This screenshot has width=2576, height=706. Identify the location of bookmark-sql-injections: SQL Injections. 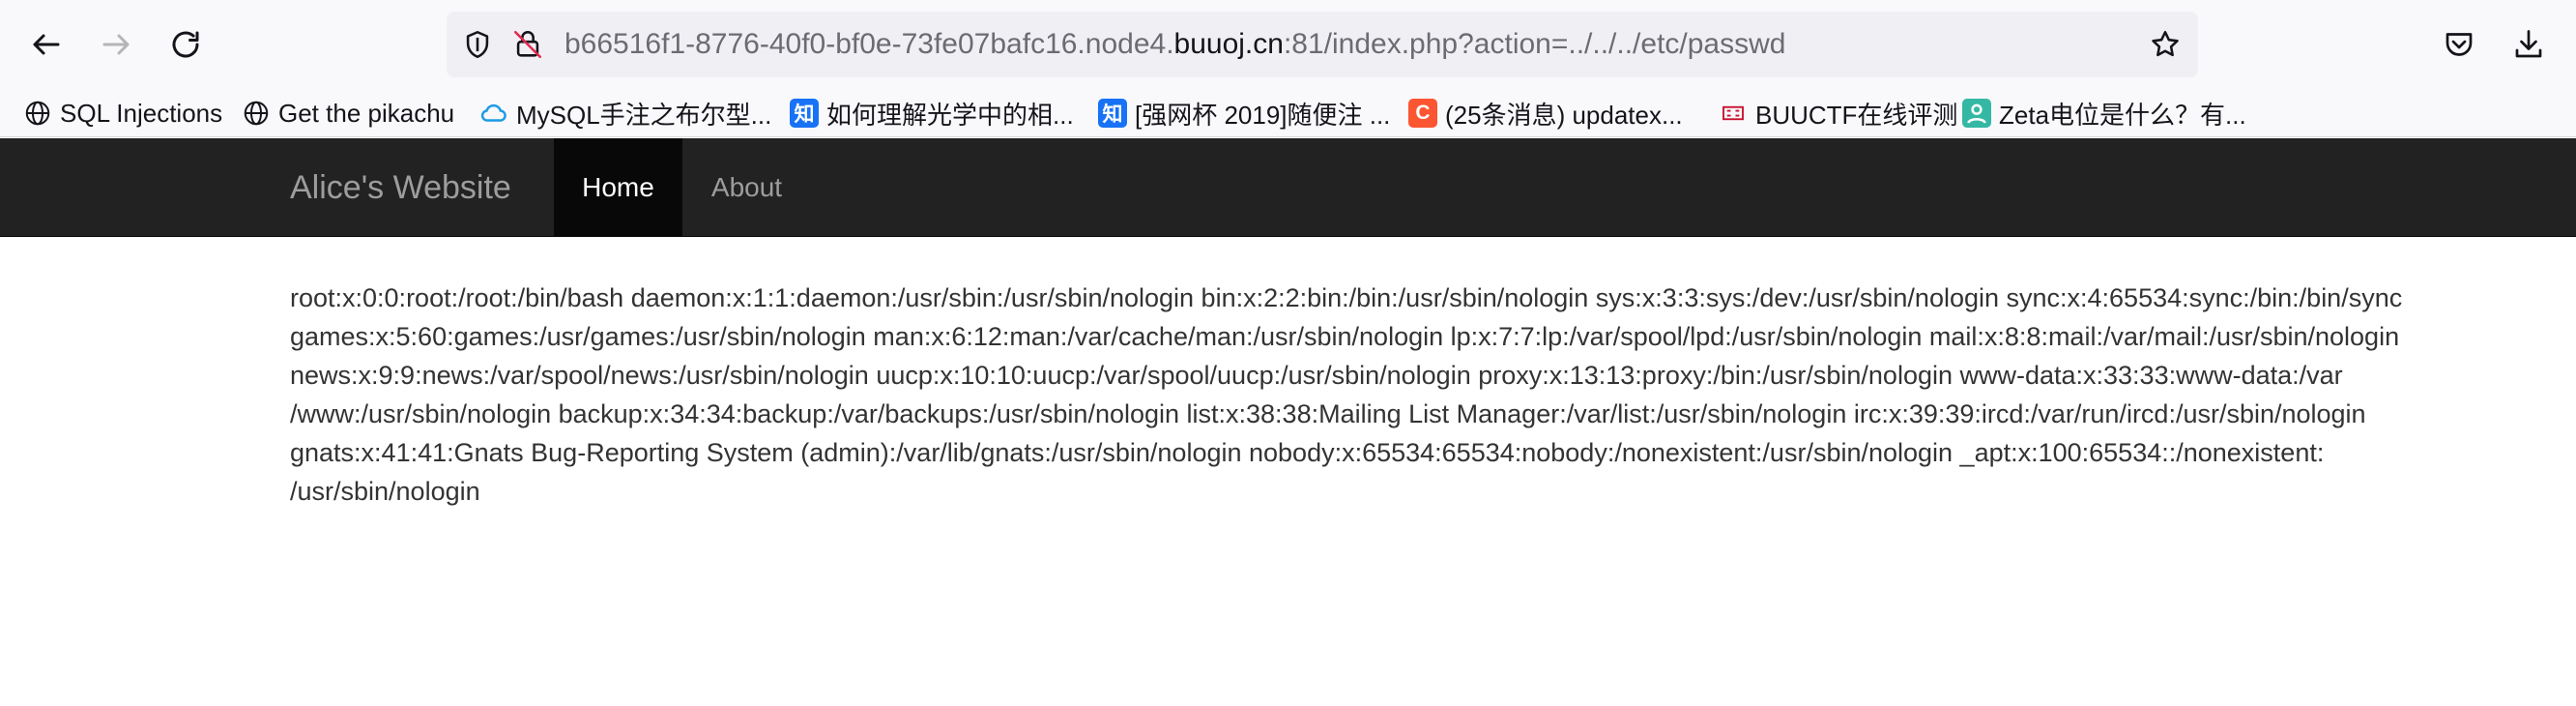
(122, 113).